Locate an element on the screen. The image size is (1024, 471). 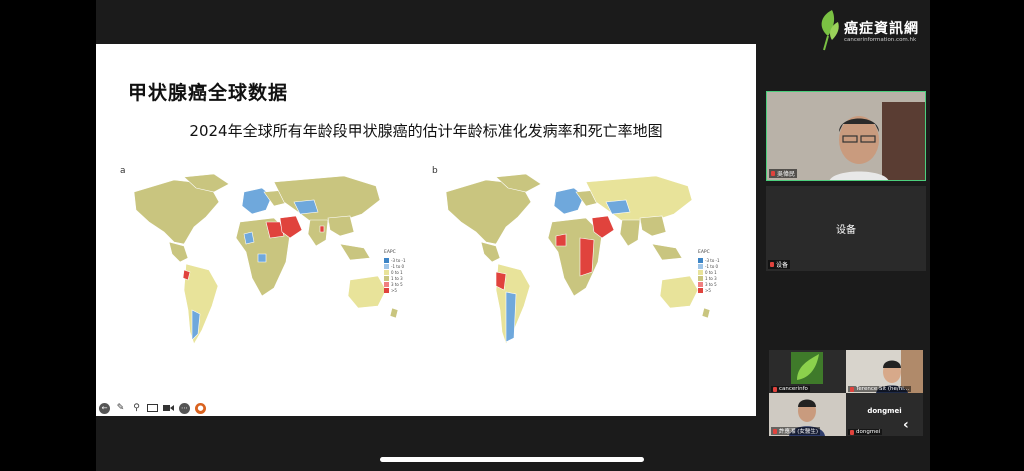
device-tile: 设备 设备 is located at coordinates (846, 228).